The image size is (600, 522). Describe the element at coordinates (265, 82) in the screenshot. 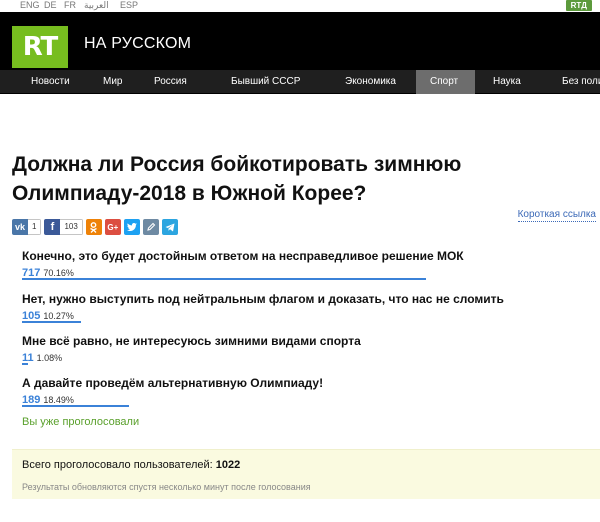

I see `nav-item-ussr: Бывший СССР` at that location.